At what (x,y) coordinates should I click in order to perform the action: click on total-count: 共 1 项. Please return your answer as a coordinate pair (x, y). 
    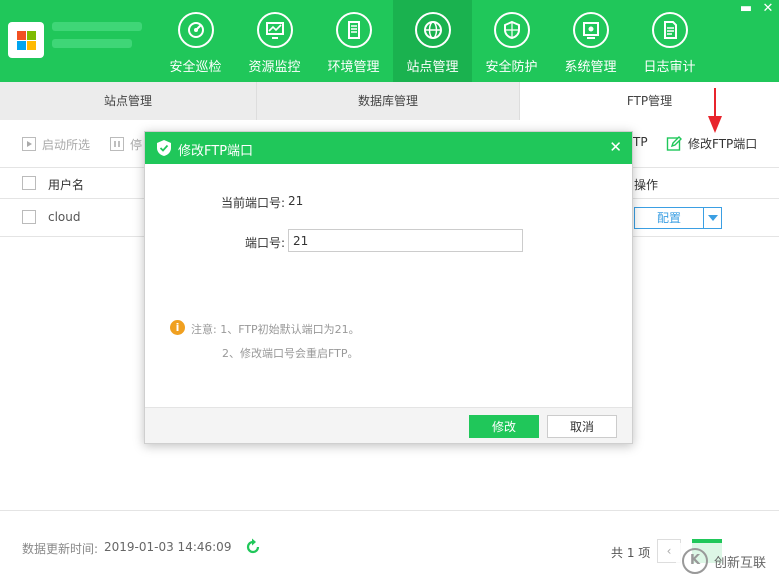
    Looking at the image, I should click on (631, 553).